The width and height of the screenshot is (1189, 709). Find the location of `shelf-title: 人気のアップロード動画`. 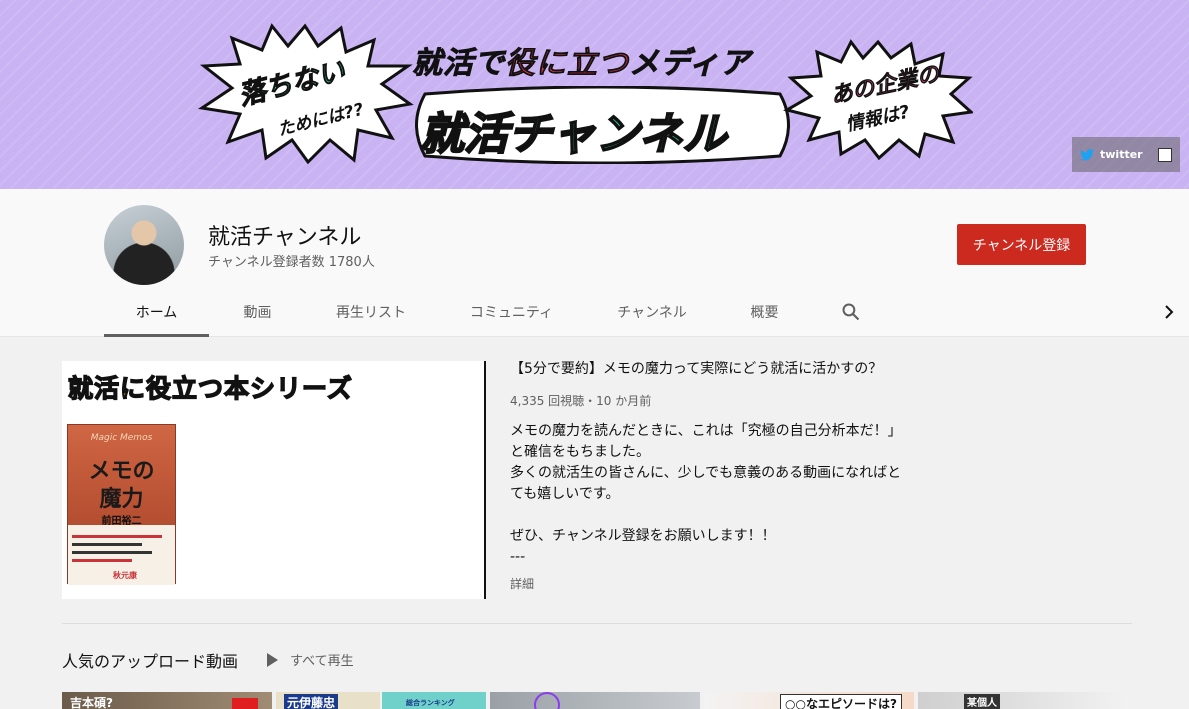

shelf-title: 人気のアップロード動画 is located at coordinates (150, 660).